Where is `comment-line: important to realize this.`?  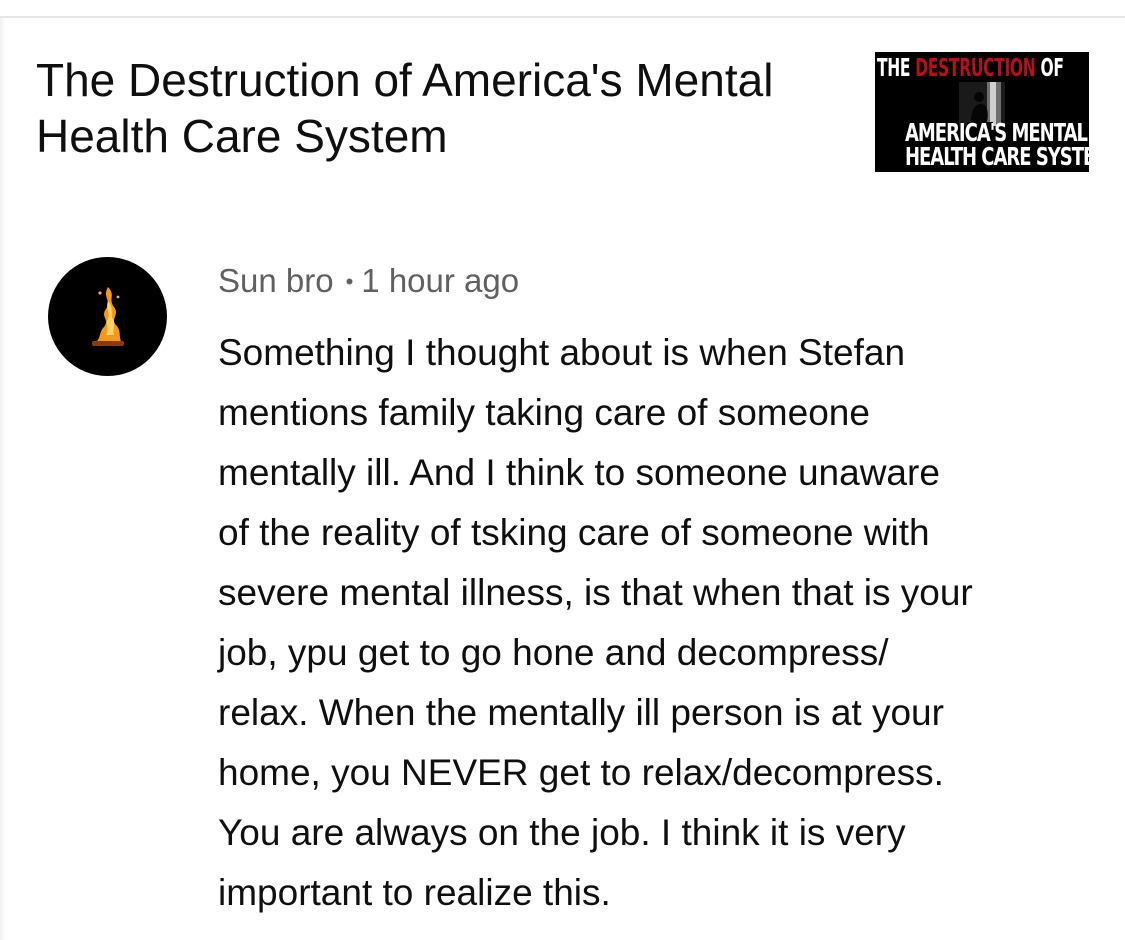
comment-line: important to realize this. is located at coordinates (414, 892).